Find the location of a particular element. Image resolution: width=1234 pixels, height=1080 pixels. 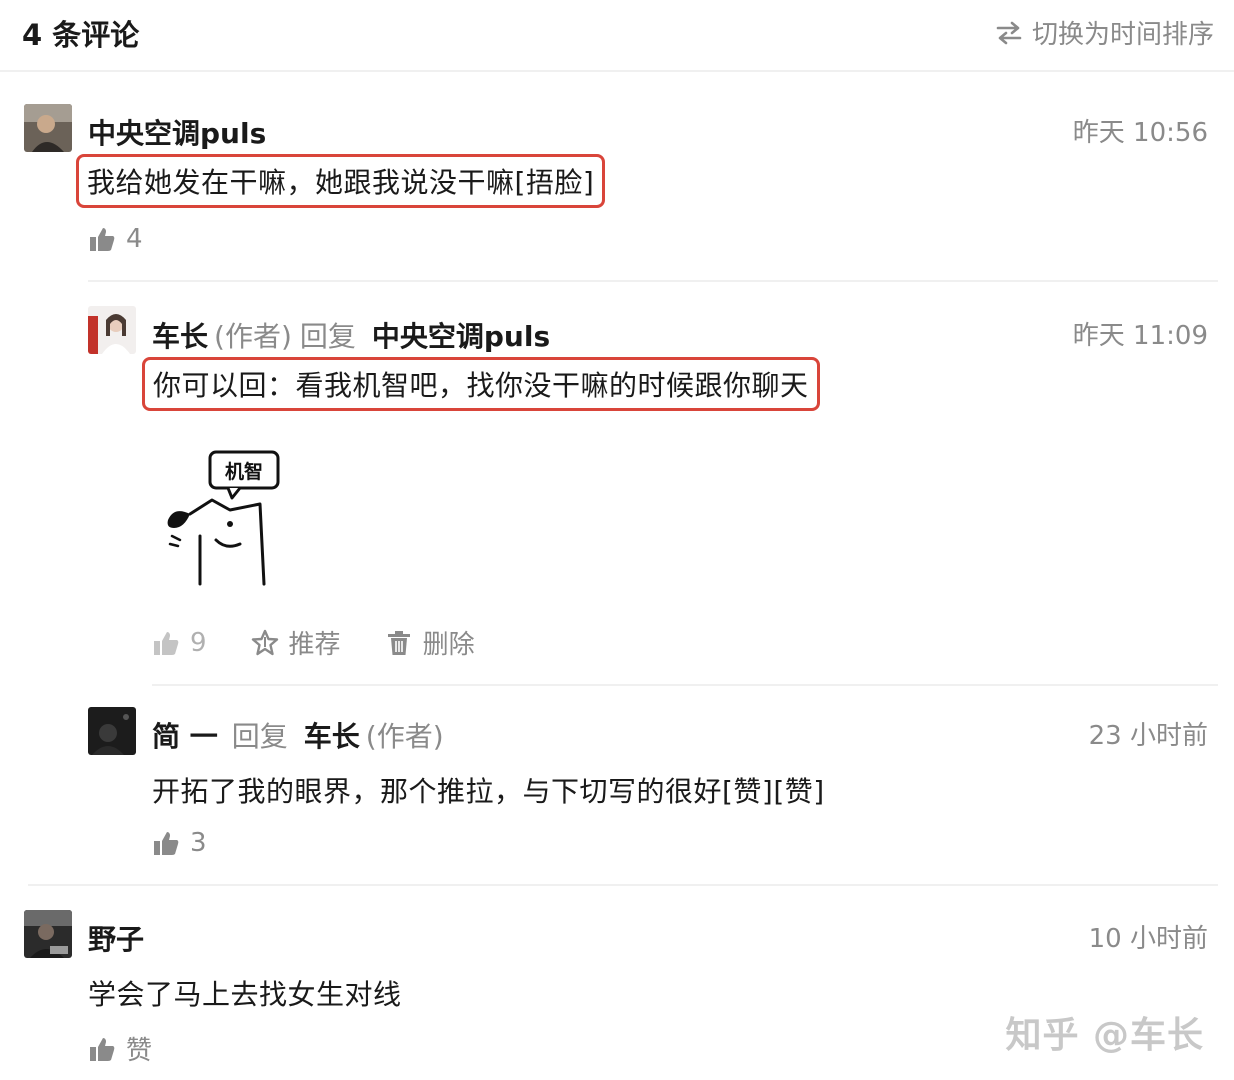

comment-text: 学会了马上去找女生对线 is located at coordinates (245, 994).